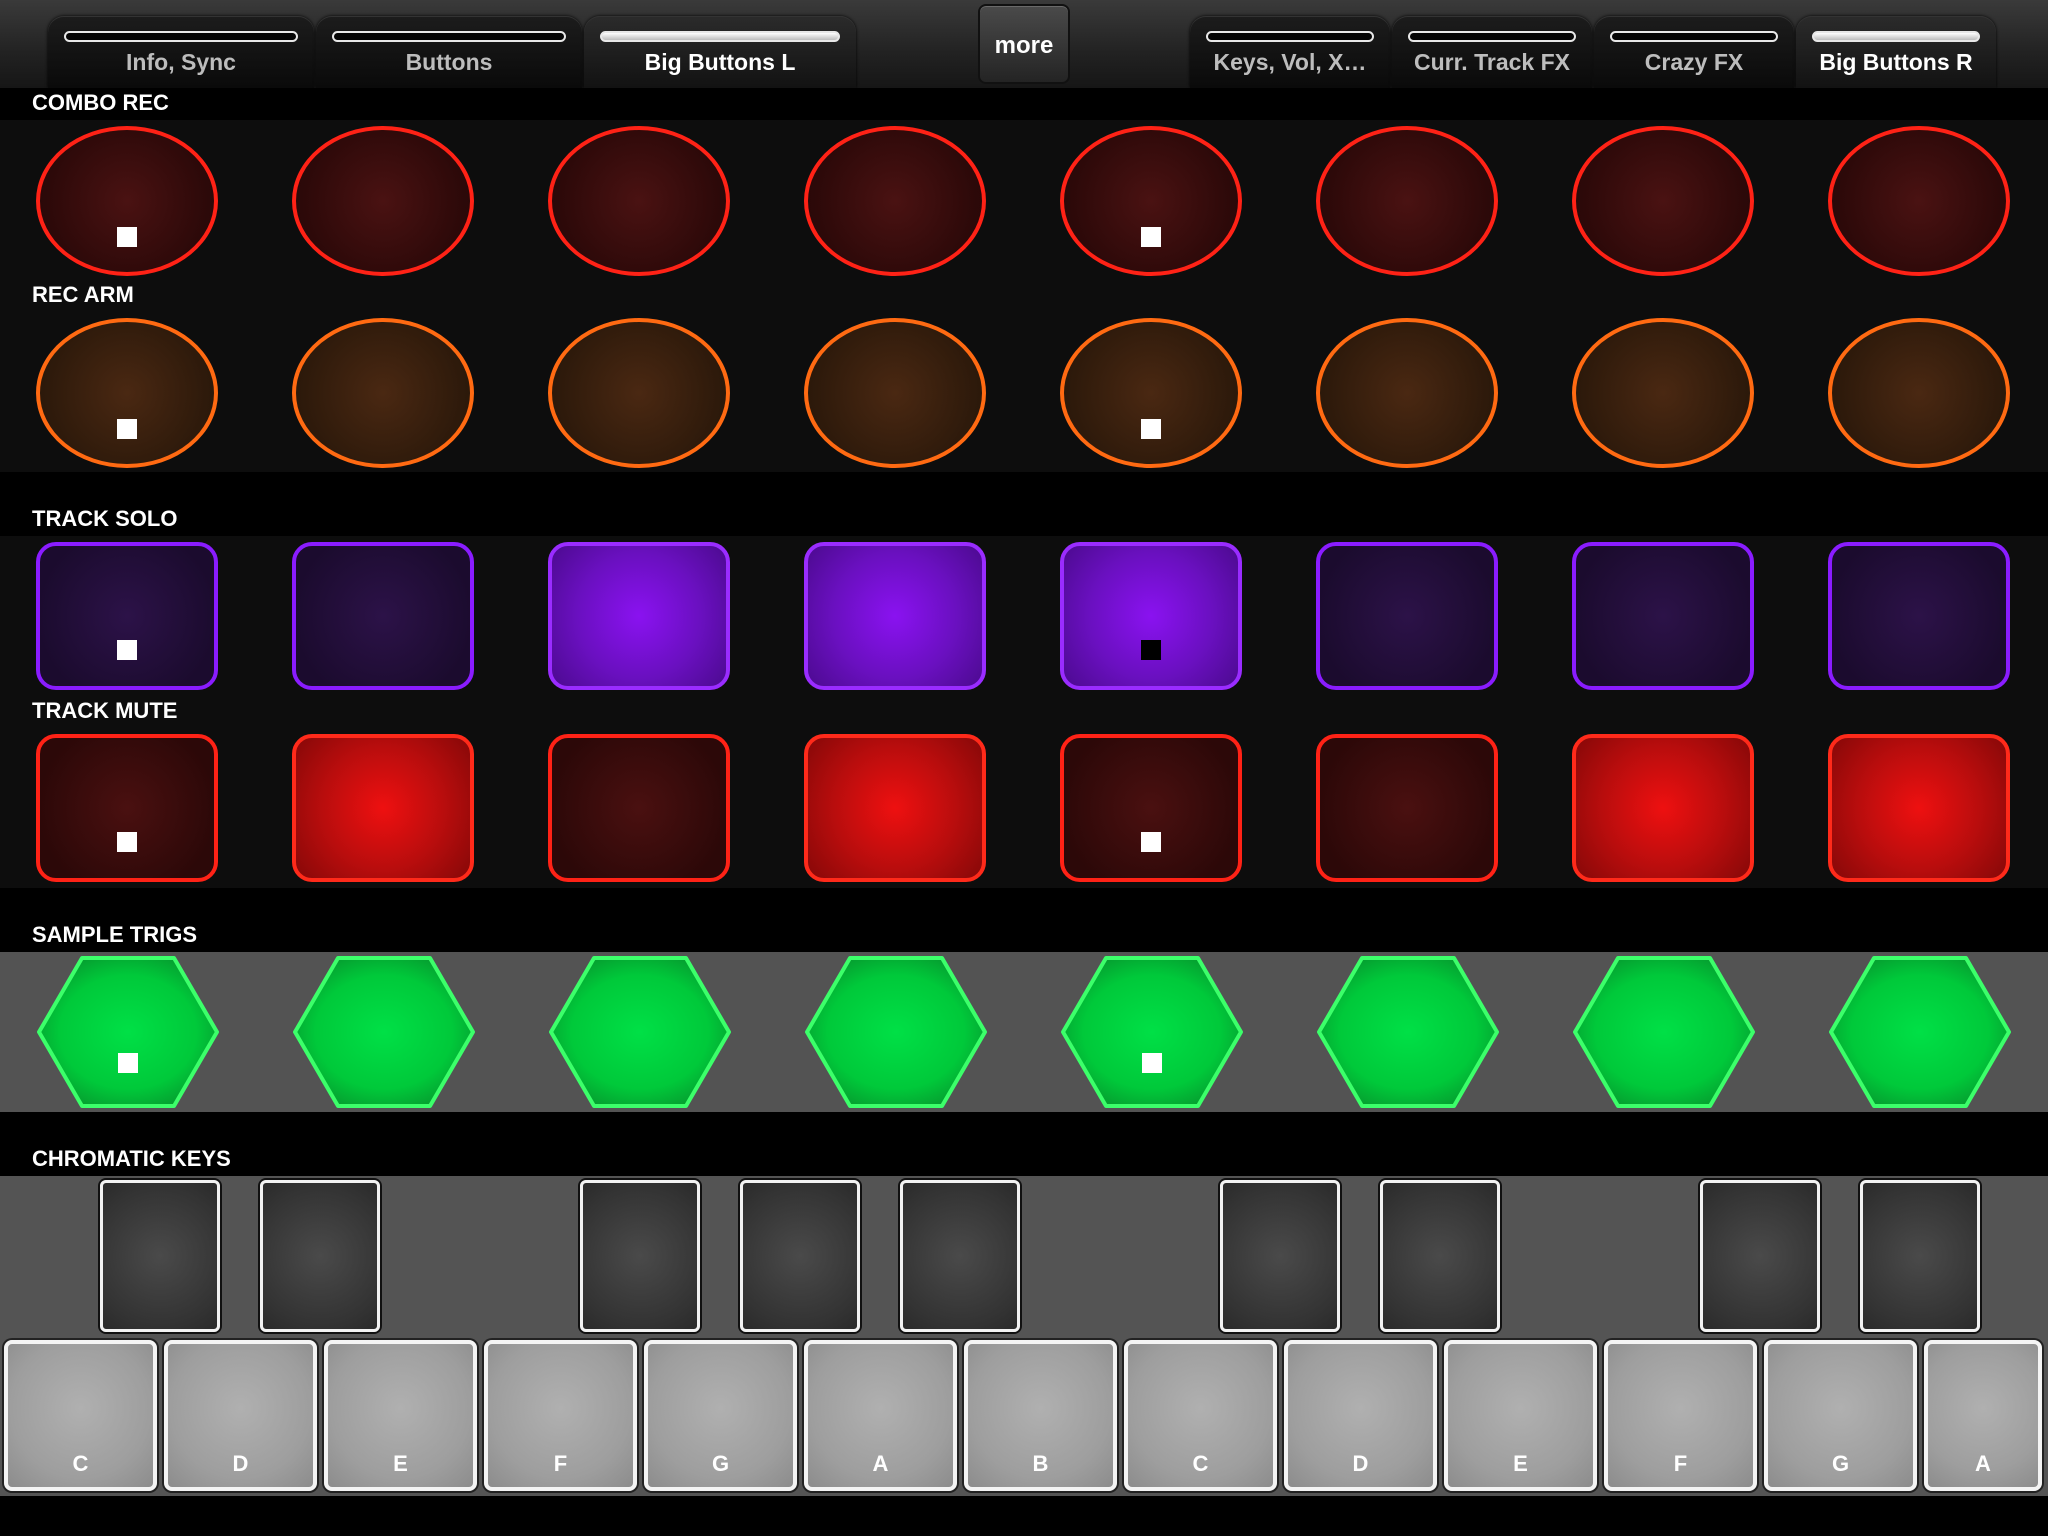 The image size is (2048, 1536). I want to click on white-key-label: C, so click(1200, 1463).